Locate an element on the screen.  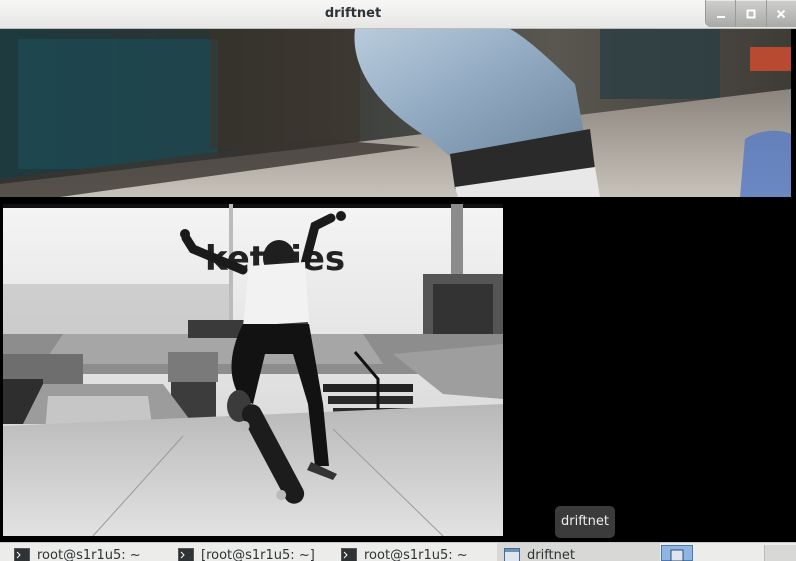
maximize-button is located at coordinates (751, 13).